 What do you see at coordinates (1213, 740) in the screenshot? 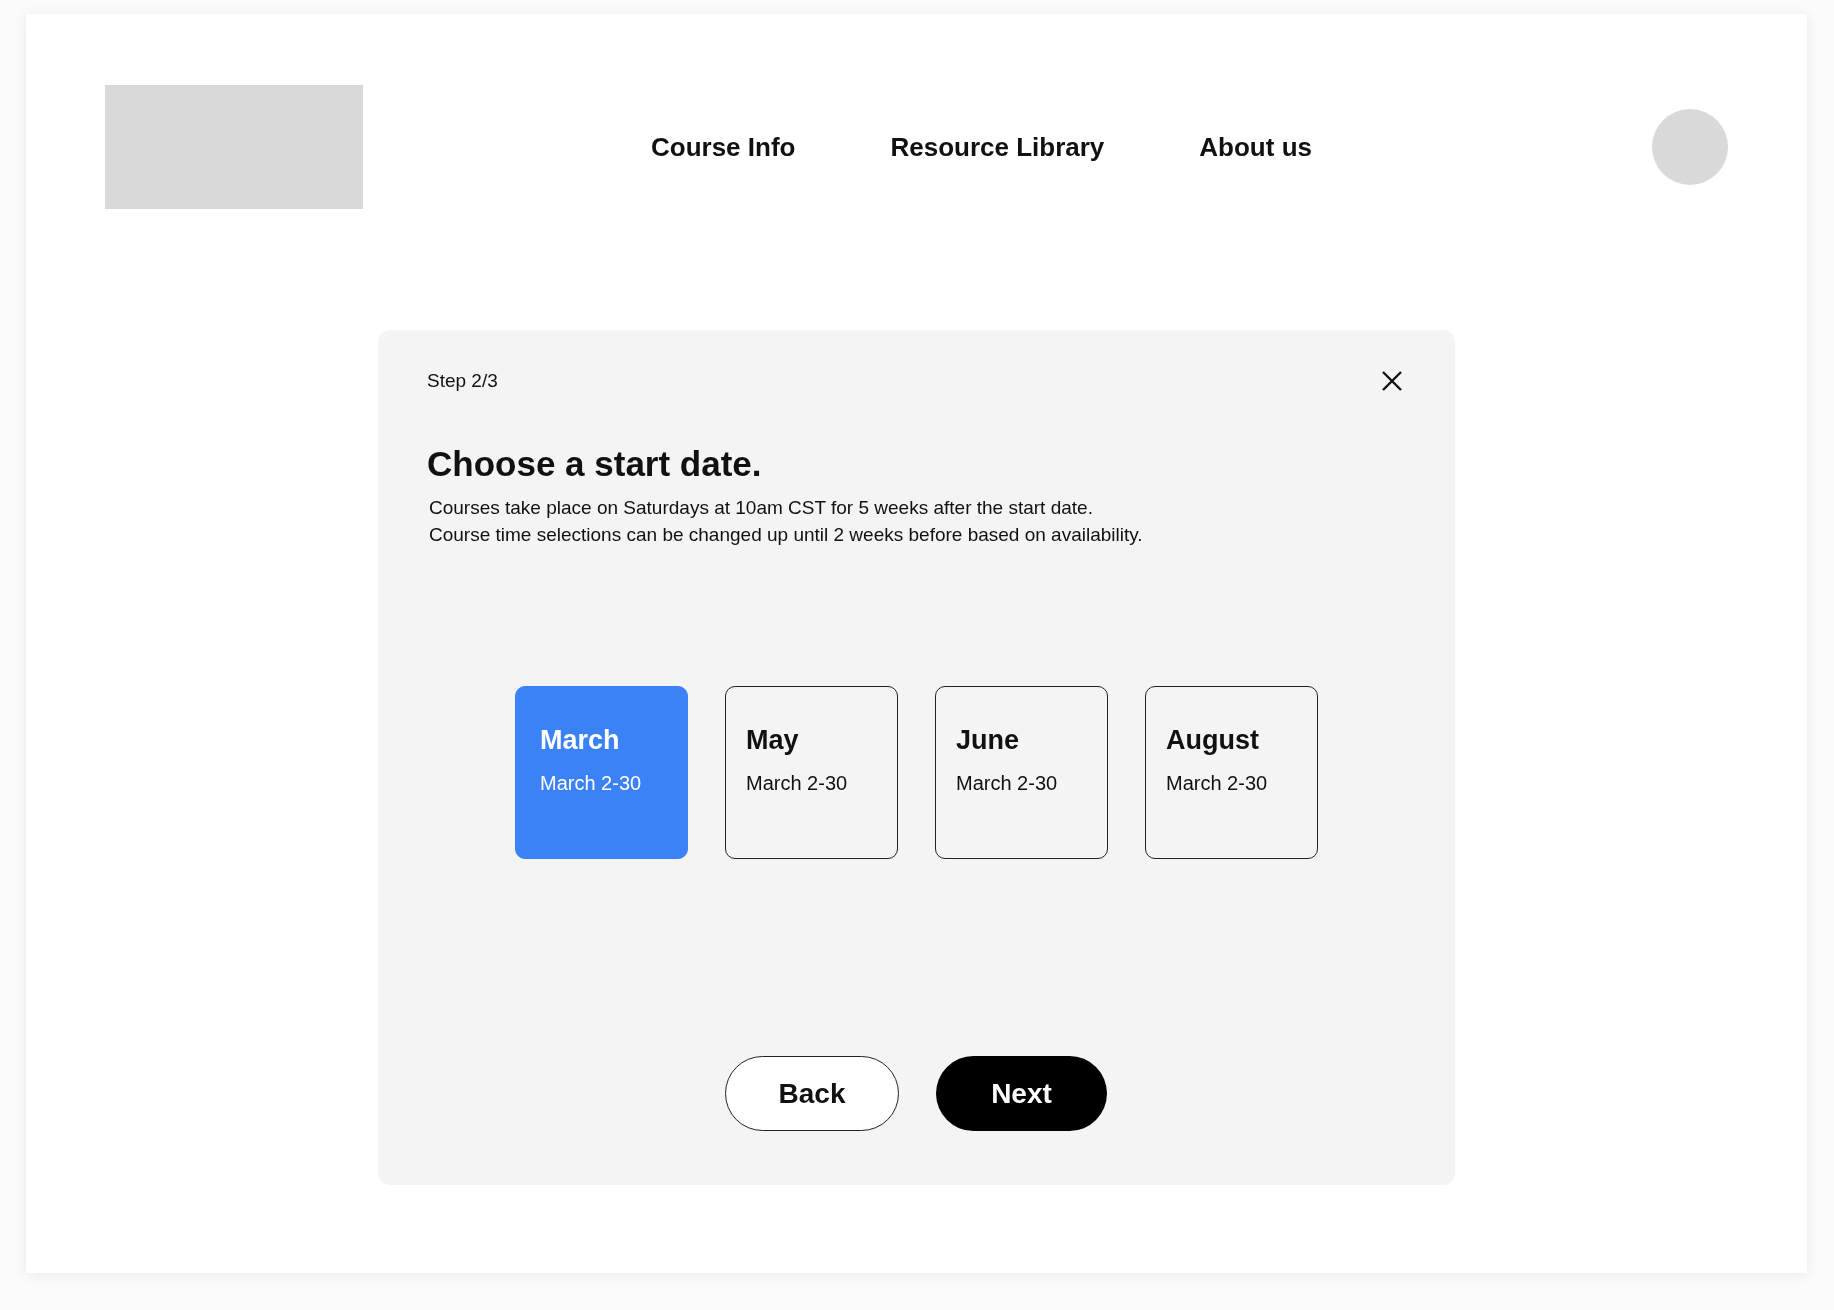
I see `month-label: August` at bounding box center [1213, 740].